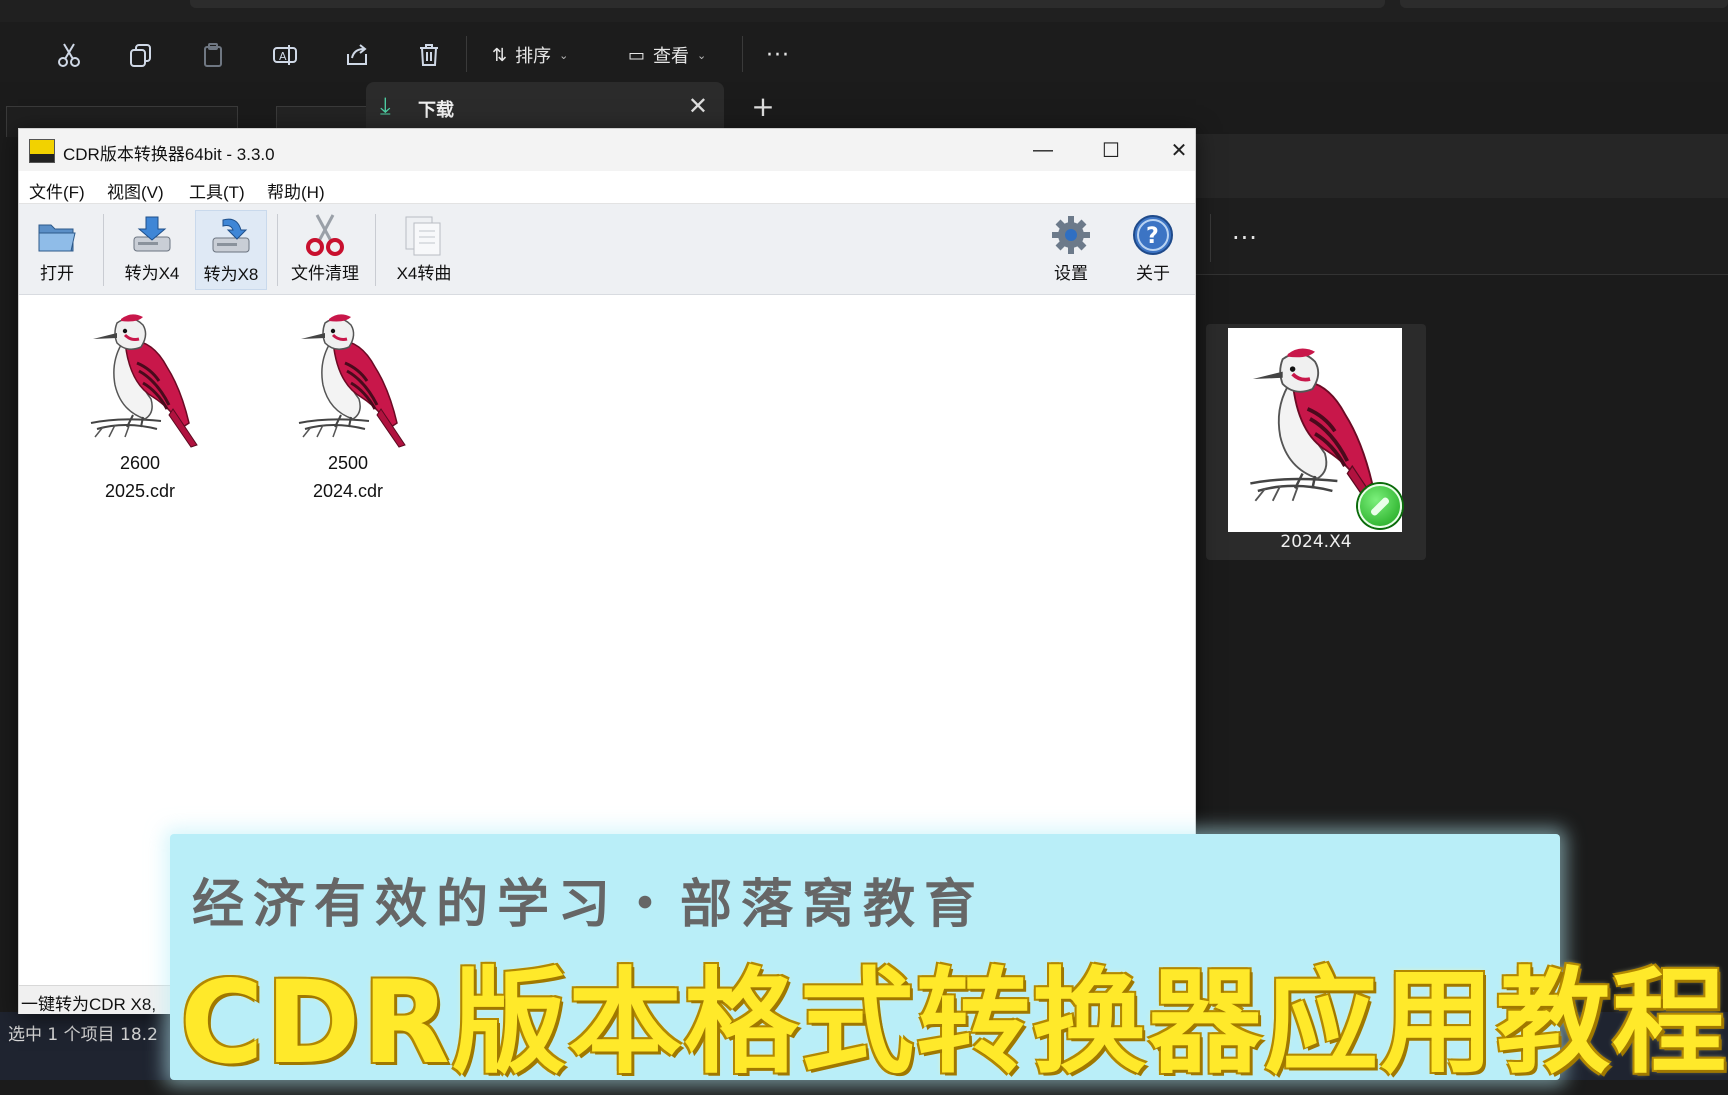 Image resolution: width=1728 pixels, height=1095 pixels. I want to click on explorer-title-strip, so click(864, 11).